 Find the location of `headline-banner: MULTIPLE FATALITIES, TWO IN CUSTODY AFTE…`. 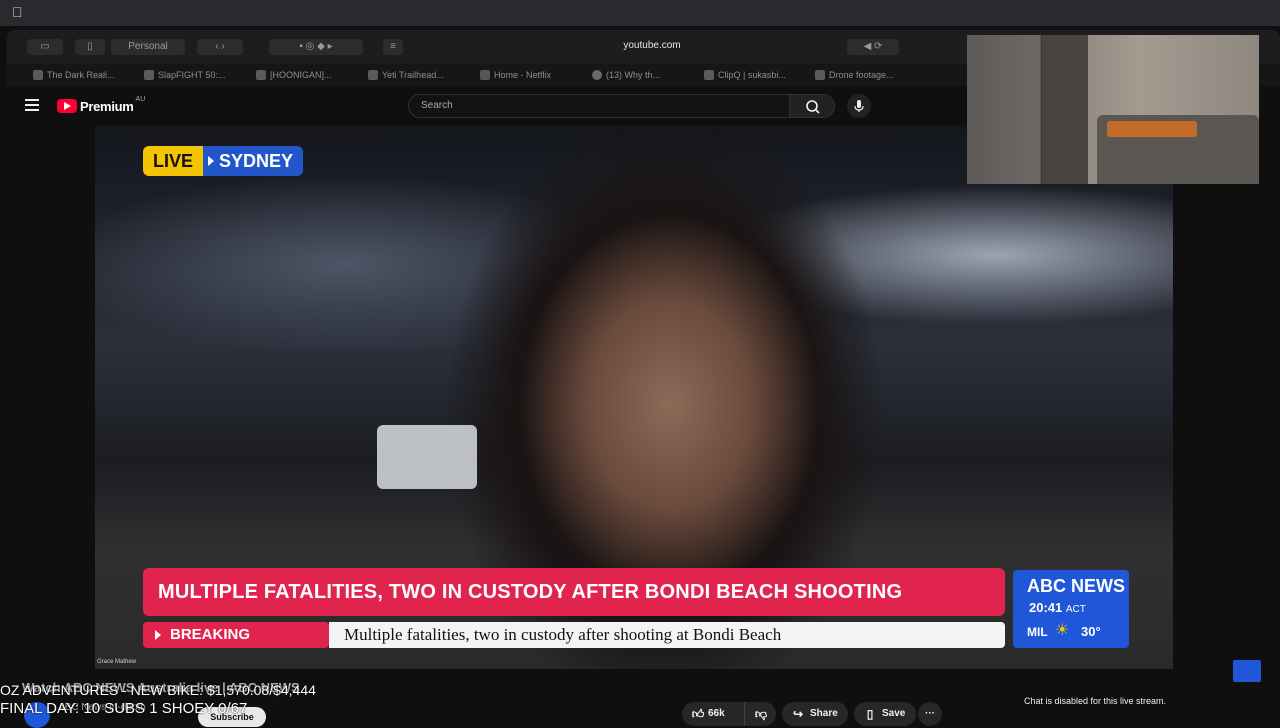

headline-banner: MULTIPLE FATALITIES, TWO IN CUSTODY AFTE… is located at coordinates (574, 592).